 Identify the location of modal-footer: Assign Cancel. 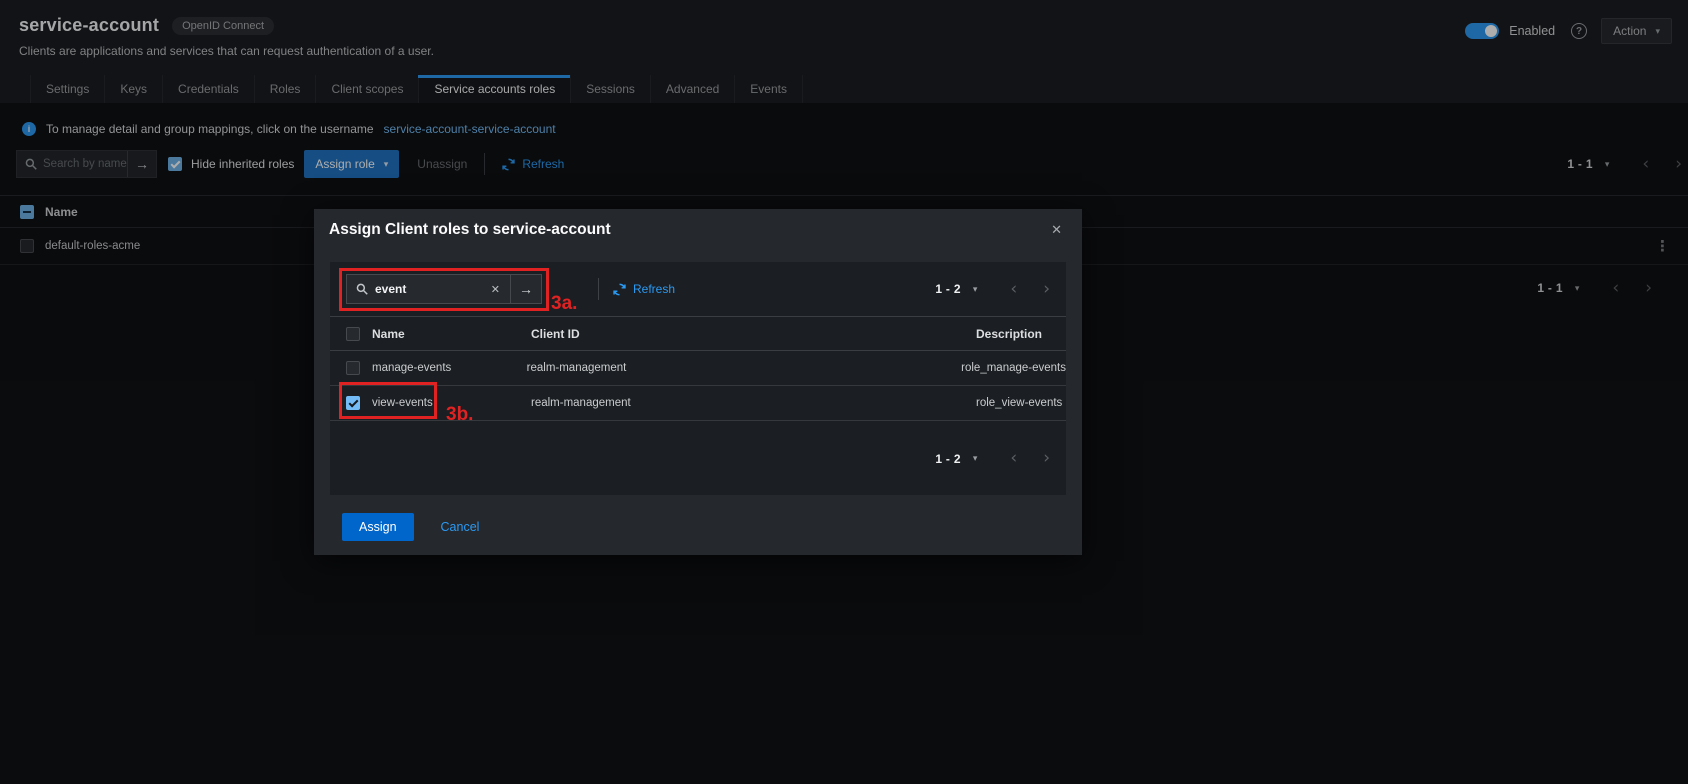
(410, 527).